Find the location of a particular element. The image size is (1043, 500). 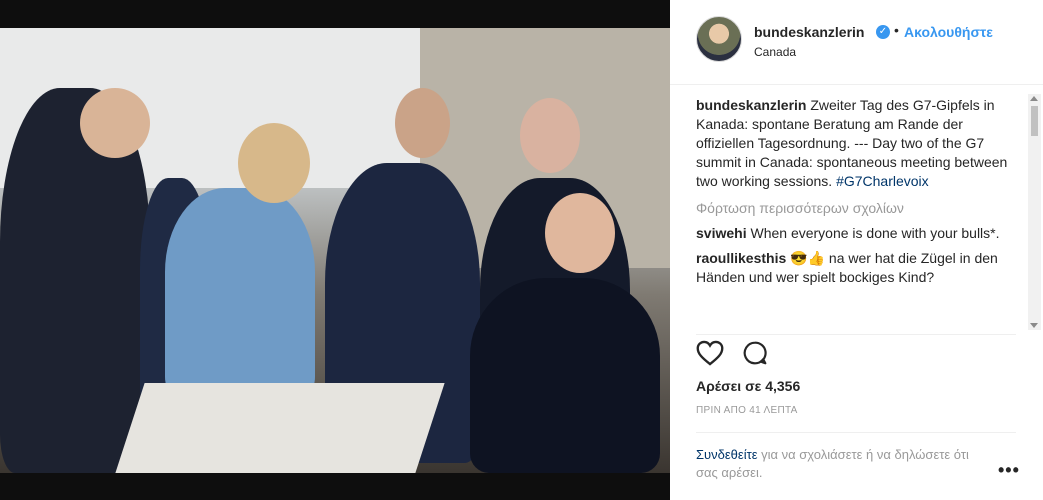

avatar is located at coordinates (719, 39).